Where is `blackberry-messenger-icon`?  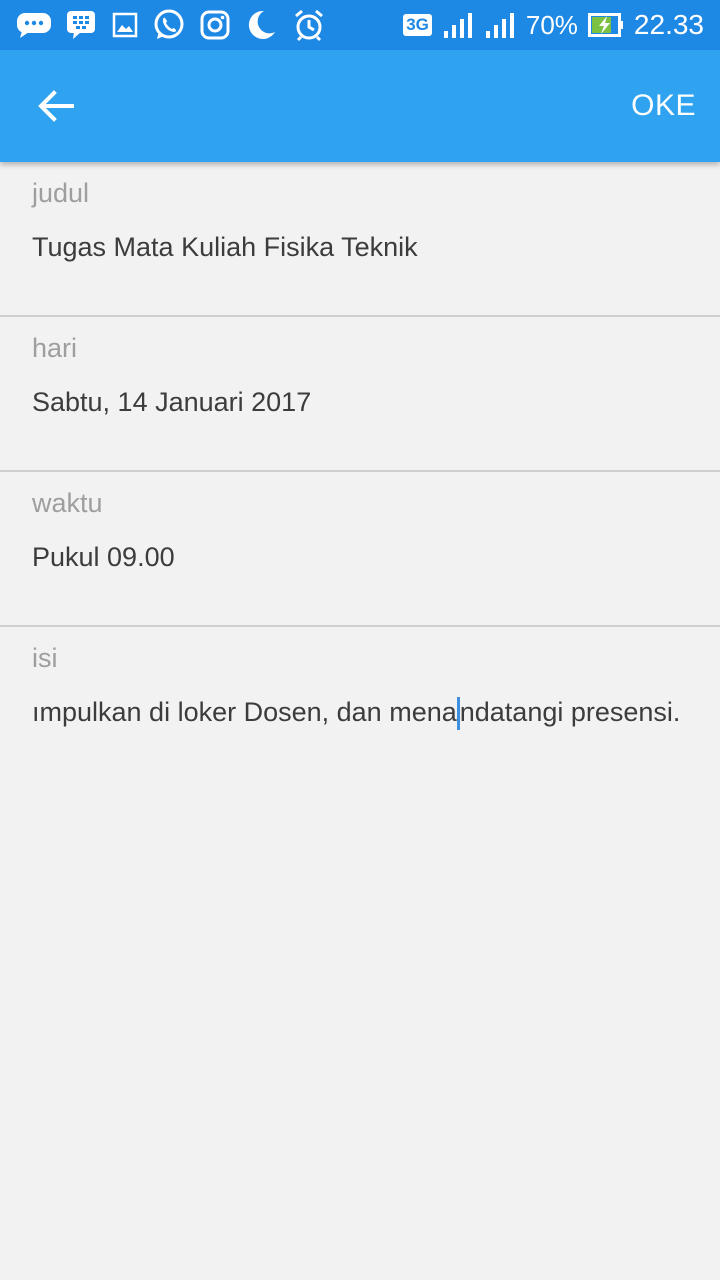
blackberry-messenger-icon is located at coordinates (82, 25).